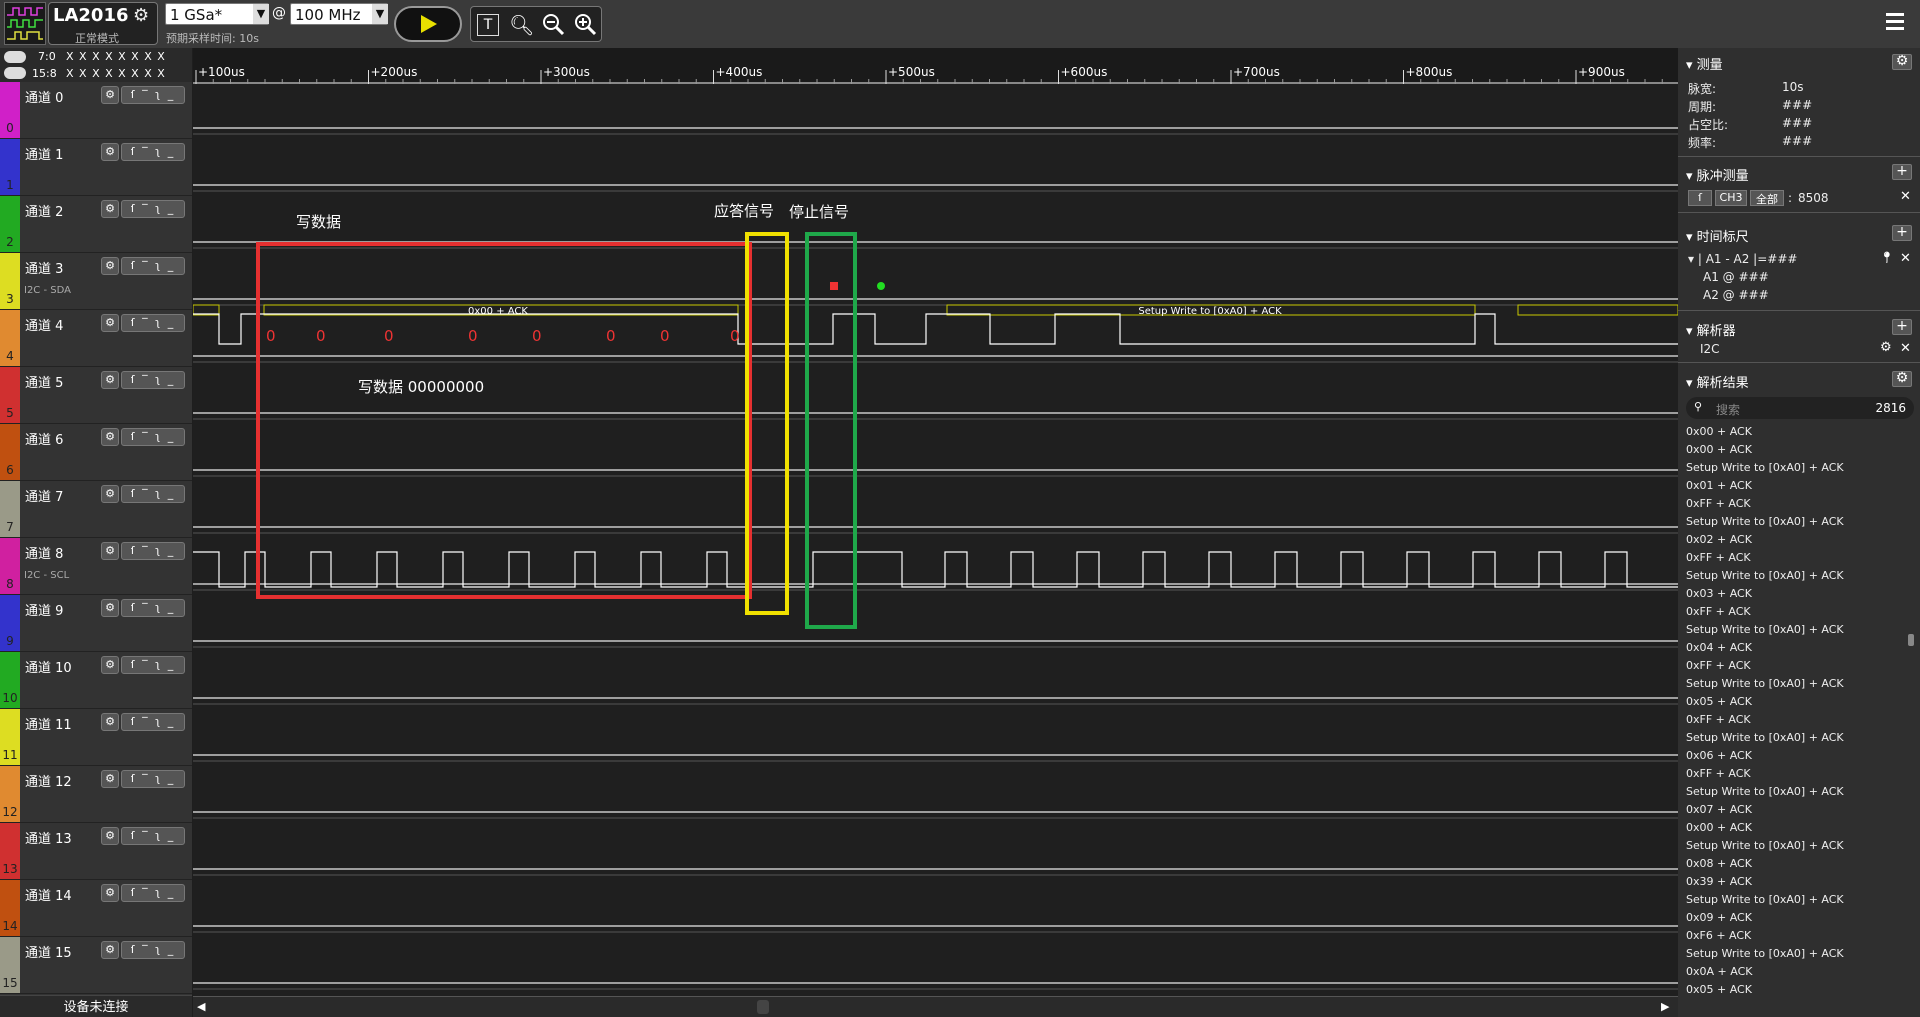 Image resolution: width=1920 pixels, height=1017 pixels. Describe the element at coordinates (339, 14) in the screenshot. I see `frequency-select: 100 MHz ▼` at that location.